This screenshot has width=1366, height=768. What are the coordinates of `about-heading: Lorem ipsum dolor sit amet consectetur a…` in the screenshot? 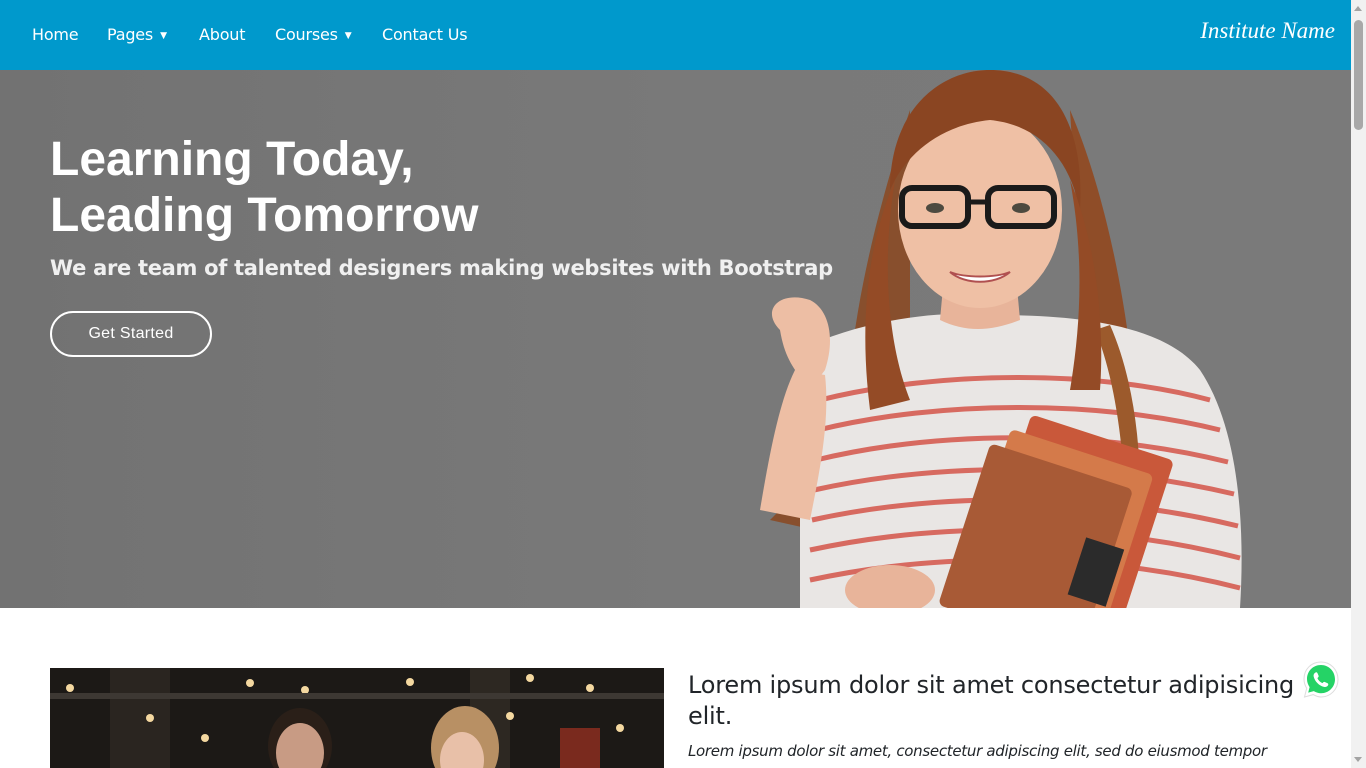 It's located at (991, 700).